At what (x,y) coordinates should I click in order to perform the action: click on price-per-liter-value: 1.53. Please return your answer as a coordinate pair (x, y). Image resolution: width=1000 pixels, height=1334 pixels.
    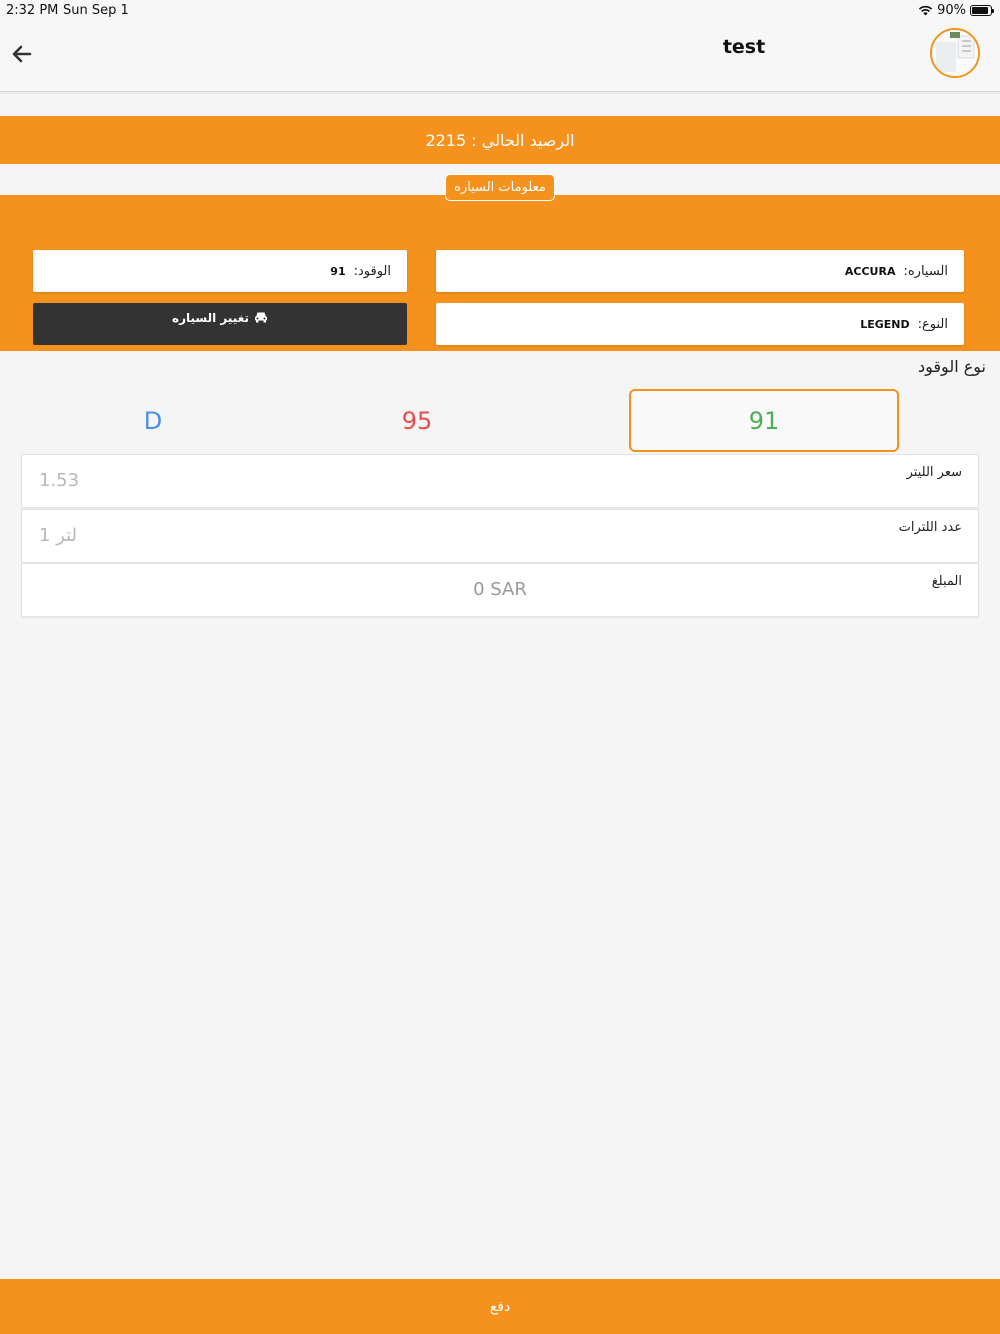
    Looking at the image, I should click on (59, 480).